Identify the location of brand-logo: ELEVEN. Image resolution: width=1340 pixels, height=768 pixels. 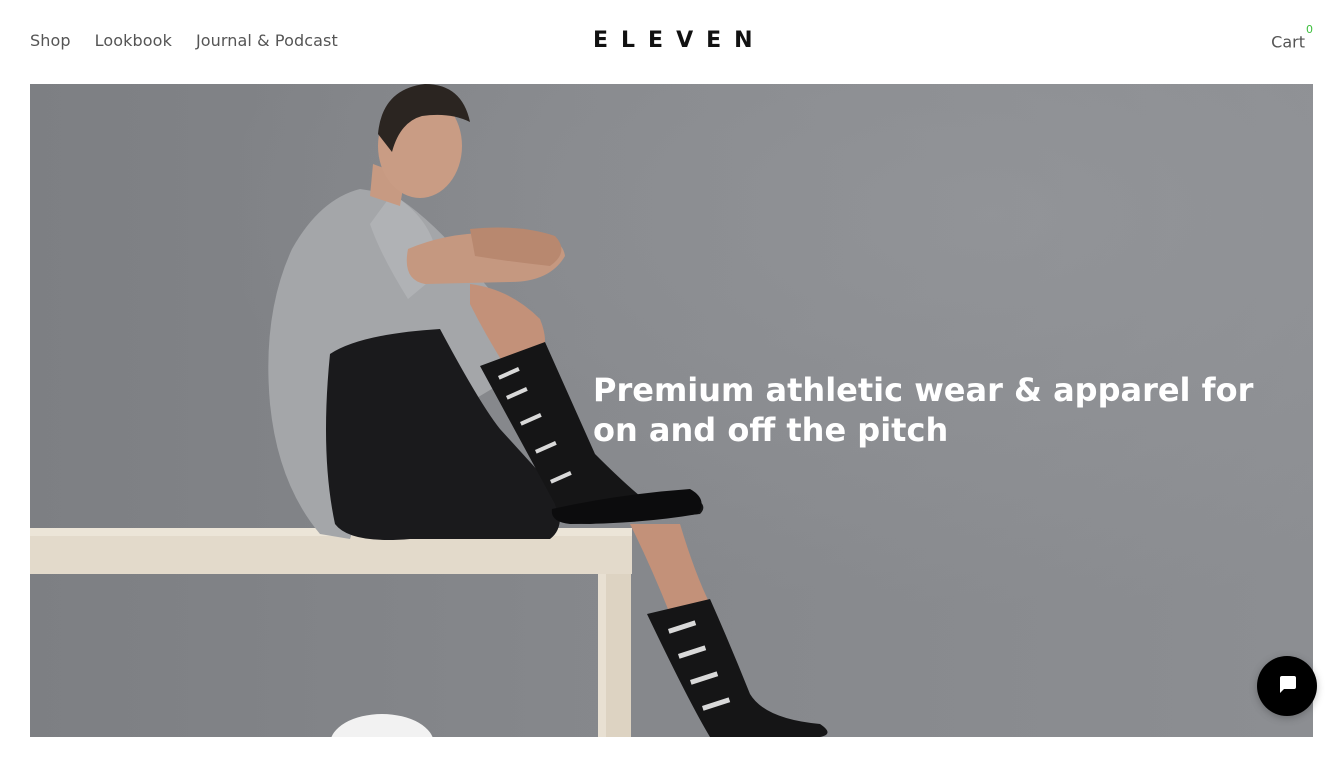
(679, 40).